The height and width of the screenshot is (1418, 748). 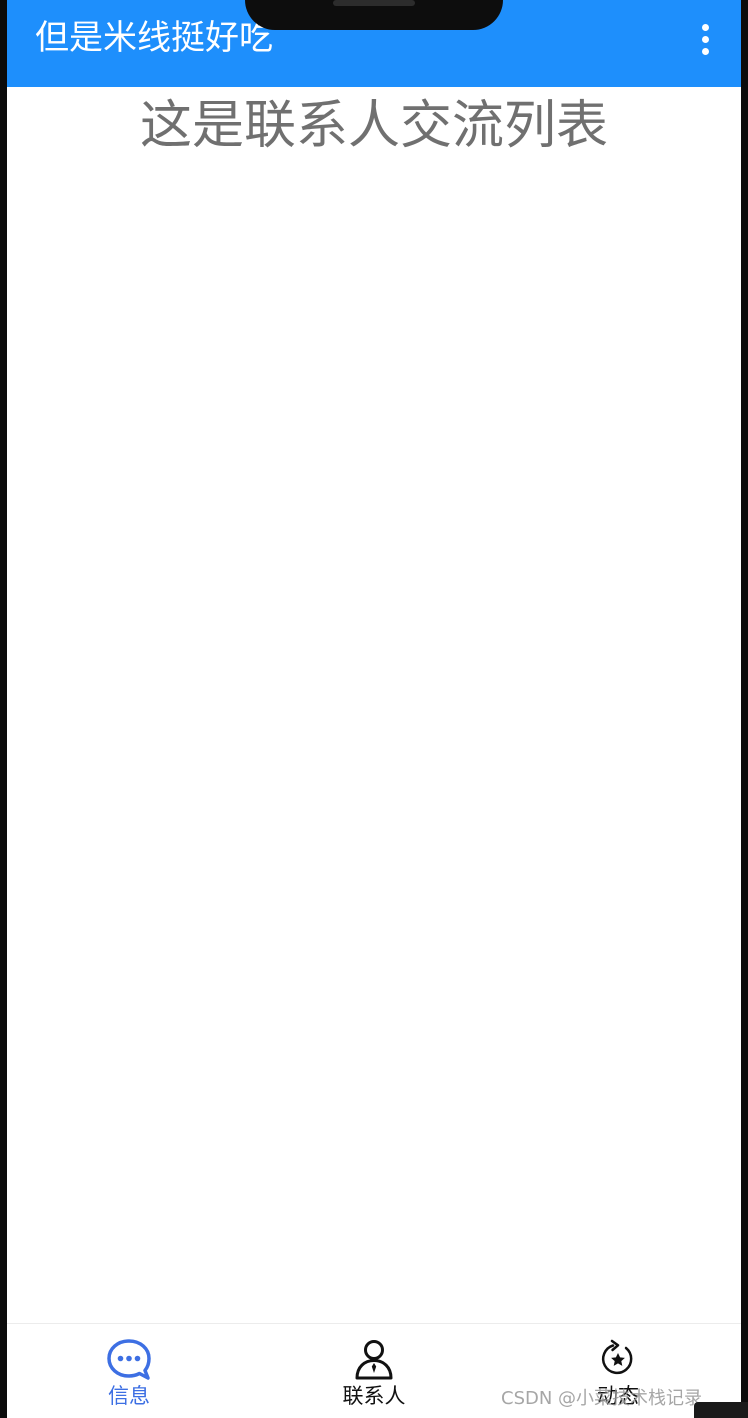 What do you see at coordinates (374, 1360) in the screenshot?
I see `person-icon` at bounding box center [374, 1360].